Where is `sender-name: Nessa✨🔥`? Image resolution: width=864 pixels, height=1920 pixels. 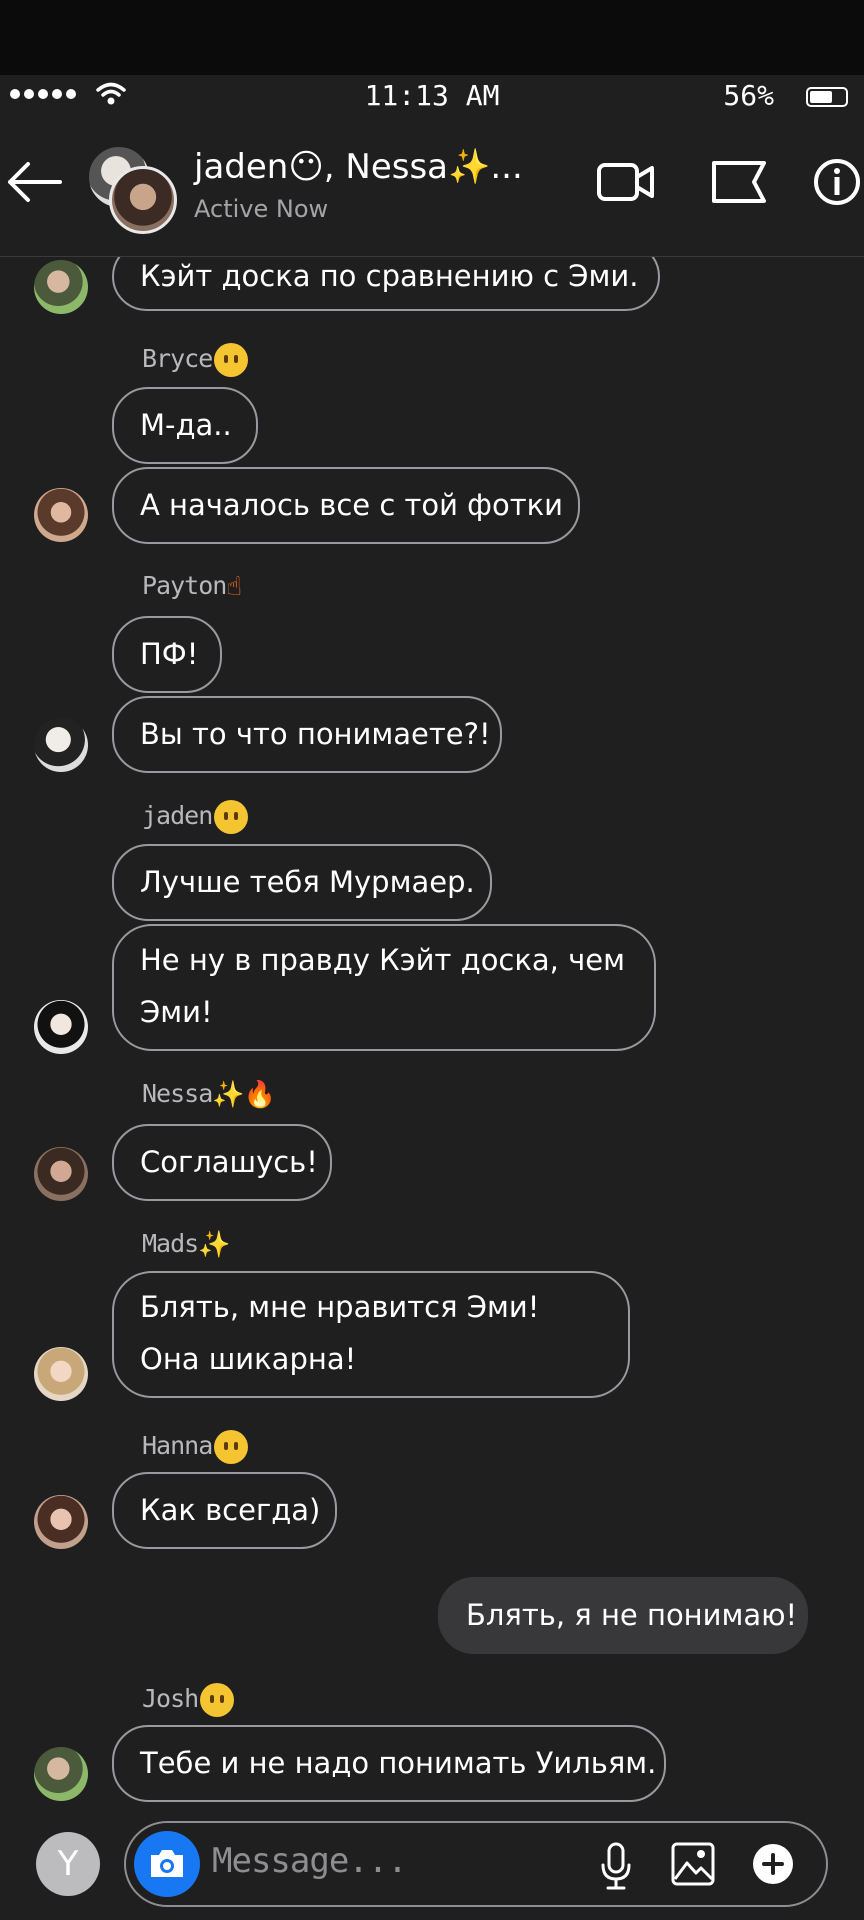 sender-name: Nessa✨🔥 is located at coordinates (209, 1094).